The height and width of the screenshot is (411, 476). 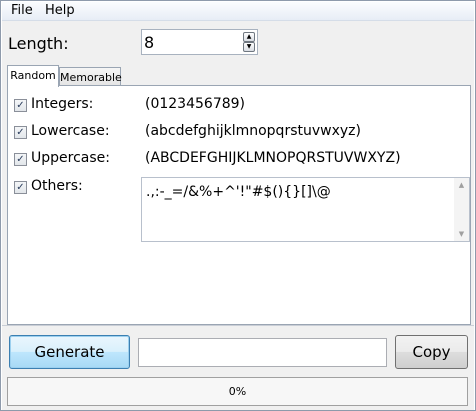 What do you see at coordinates (38, 43) in the screenshot?
I see `length-label: Length:` at bounding box center [38, 43].